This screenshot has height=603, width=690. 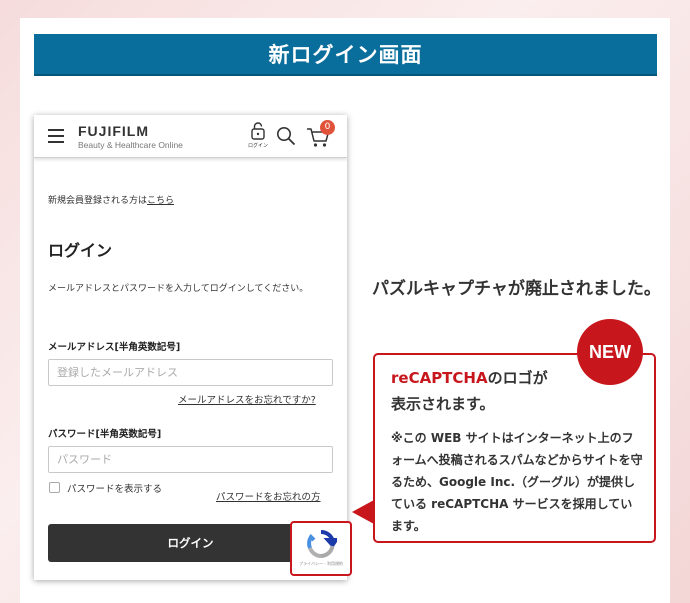 I want to click on callout-heading-rest-1: のロゴが, so click(x=517, y=378).